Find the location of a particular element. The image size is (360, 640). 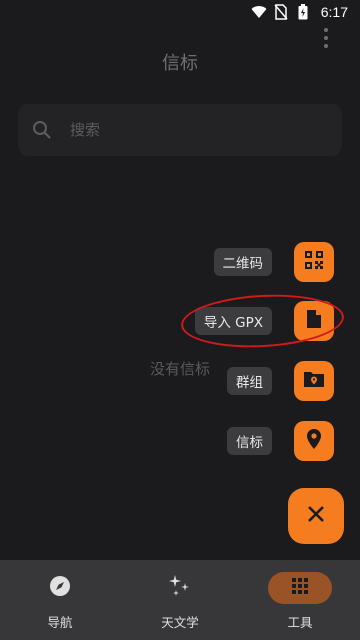

fab-menu-item-qr-code: 二维码 is located at coordinates (273, 262).